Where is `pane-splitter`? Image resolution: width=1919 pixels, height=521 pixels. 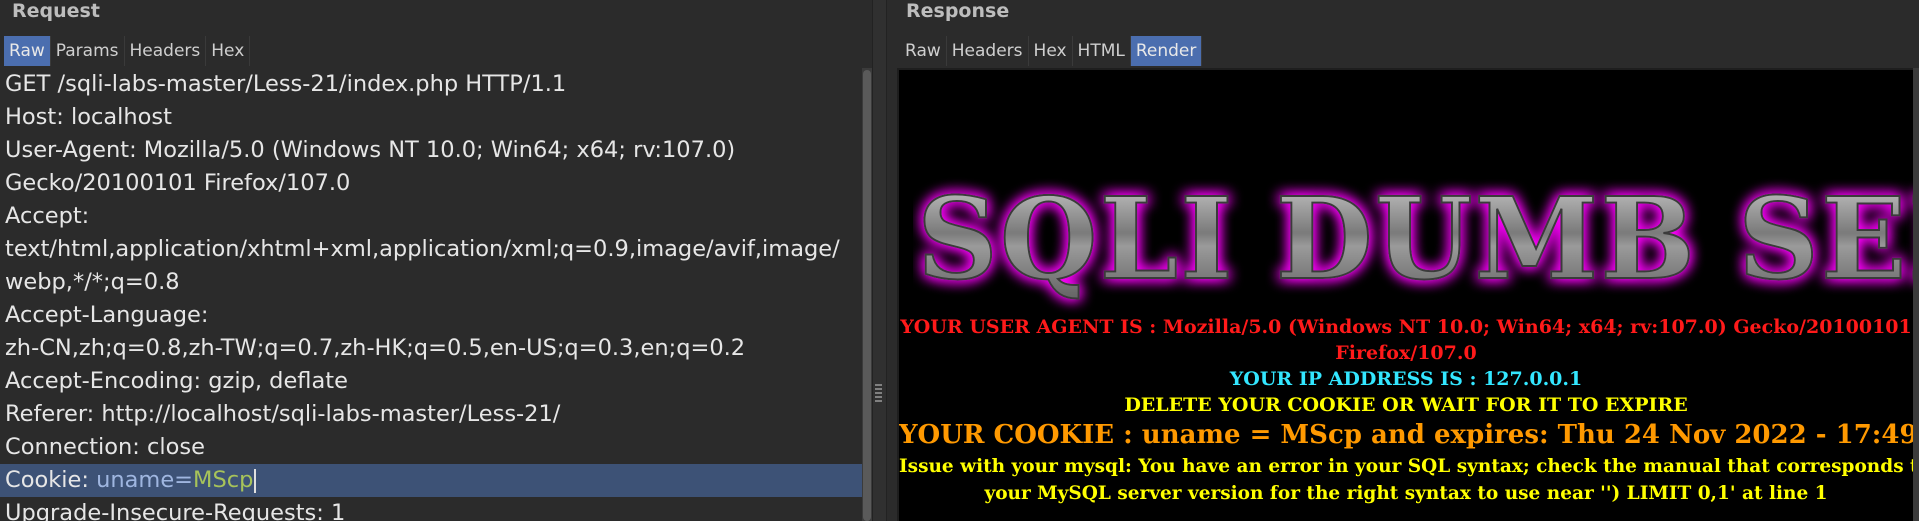 pane-splitter is located at coordinates (879, 260).